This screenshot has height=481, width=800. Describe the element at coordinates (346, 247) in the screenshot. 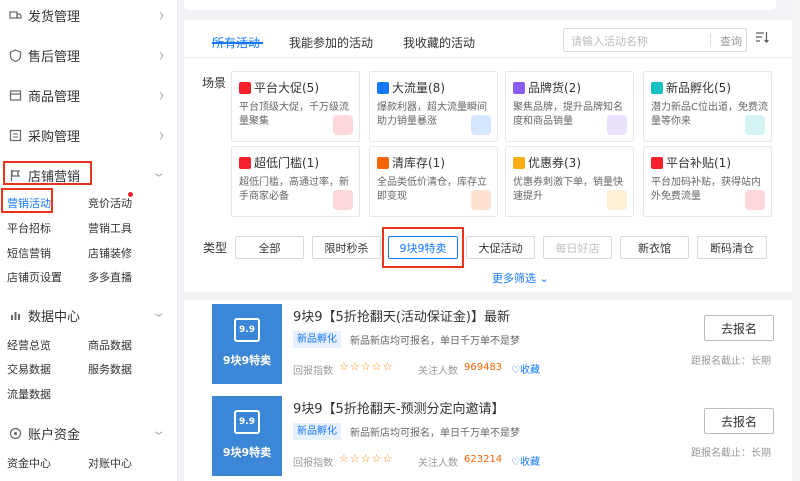

I see `type-chip: 限时秒杀` at that location.